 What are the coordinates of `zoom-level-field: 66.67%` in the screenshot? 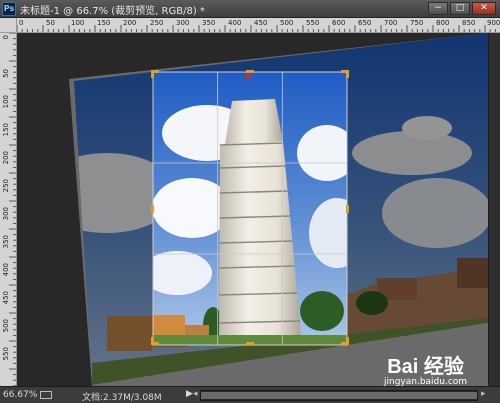 It's located at (20, 395).